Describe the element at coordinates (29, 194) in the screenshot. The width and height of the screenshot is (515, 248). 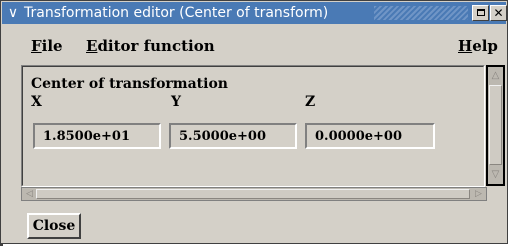
I see `scroll-left-arrow-icon: ◁` at that location.